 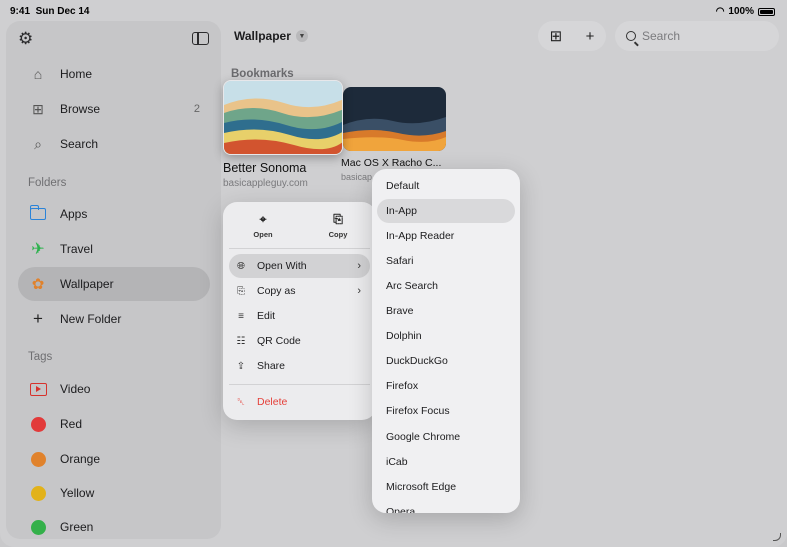 I want to click on sidebar-item-home: ⌂ Home, so click(x=114, y=74).